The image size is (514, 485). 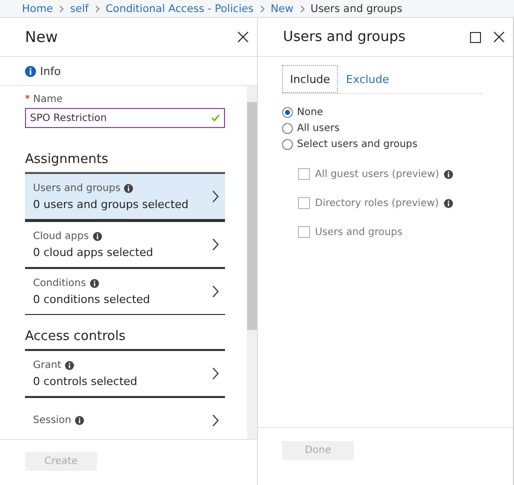 What do you see at coordinates (318, 128) in the screenshot?
I see `radio-label: All users` at bounding box center [318, 128].